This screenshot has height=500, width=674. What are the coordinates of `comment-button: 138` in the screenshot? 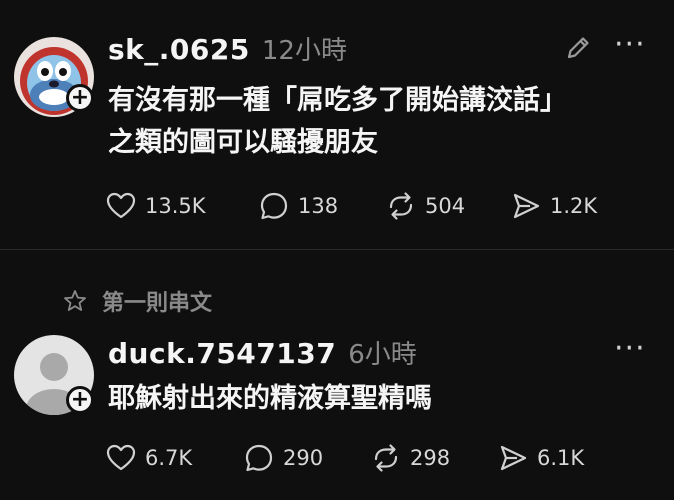 It's located at (298, 206).